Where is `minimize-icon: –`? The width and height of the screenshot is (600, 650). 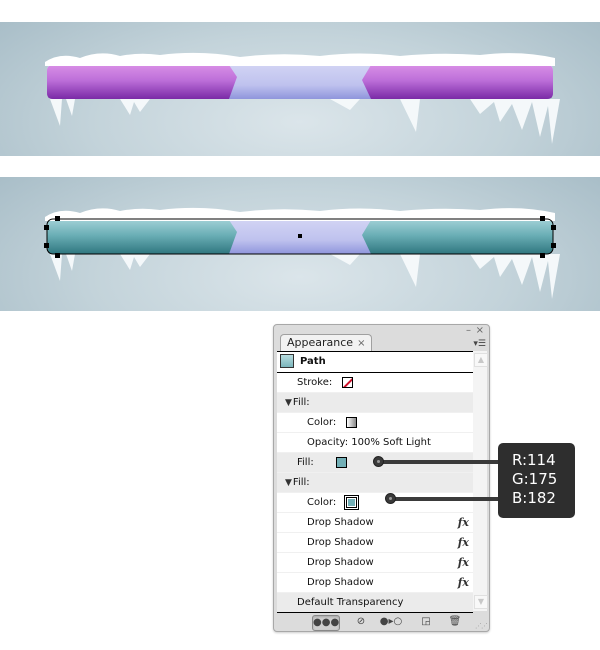 minimize-icon: – is located at coordinates (468, 331).